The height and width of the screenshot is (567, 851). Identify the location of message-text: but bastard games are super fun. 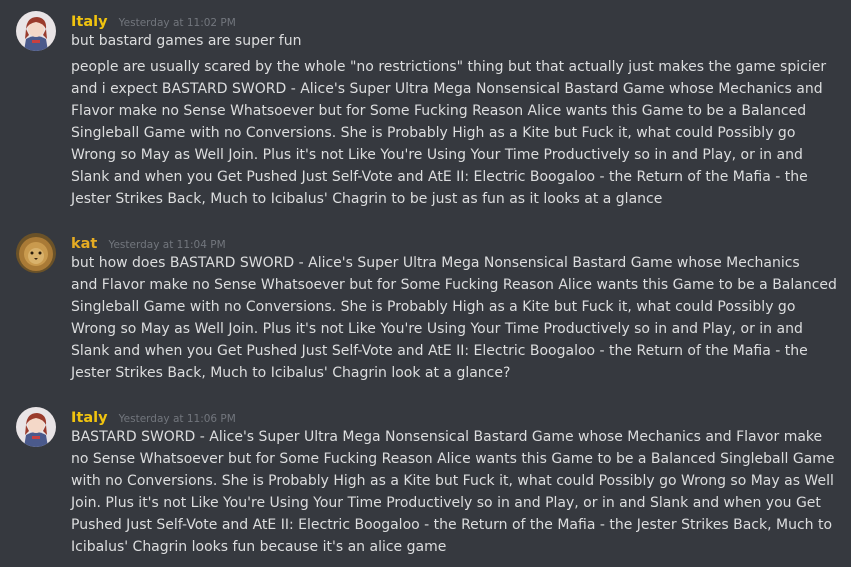
(186, 41).